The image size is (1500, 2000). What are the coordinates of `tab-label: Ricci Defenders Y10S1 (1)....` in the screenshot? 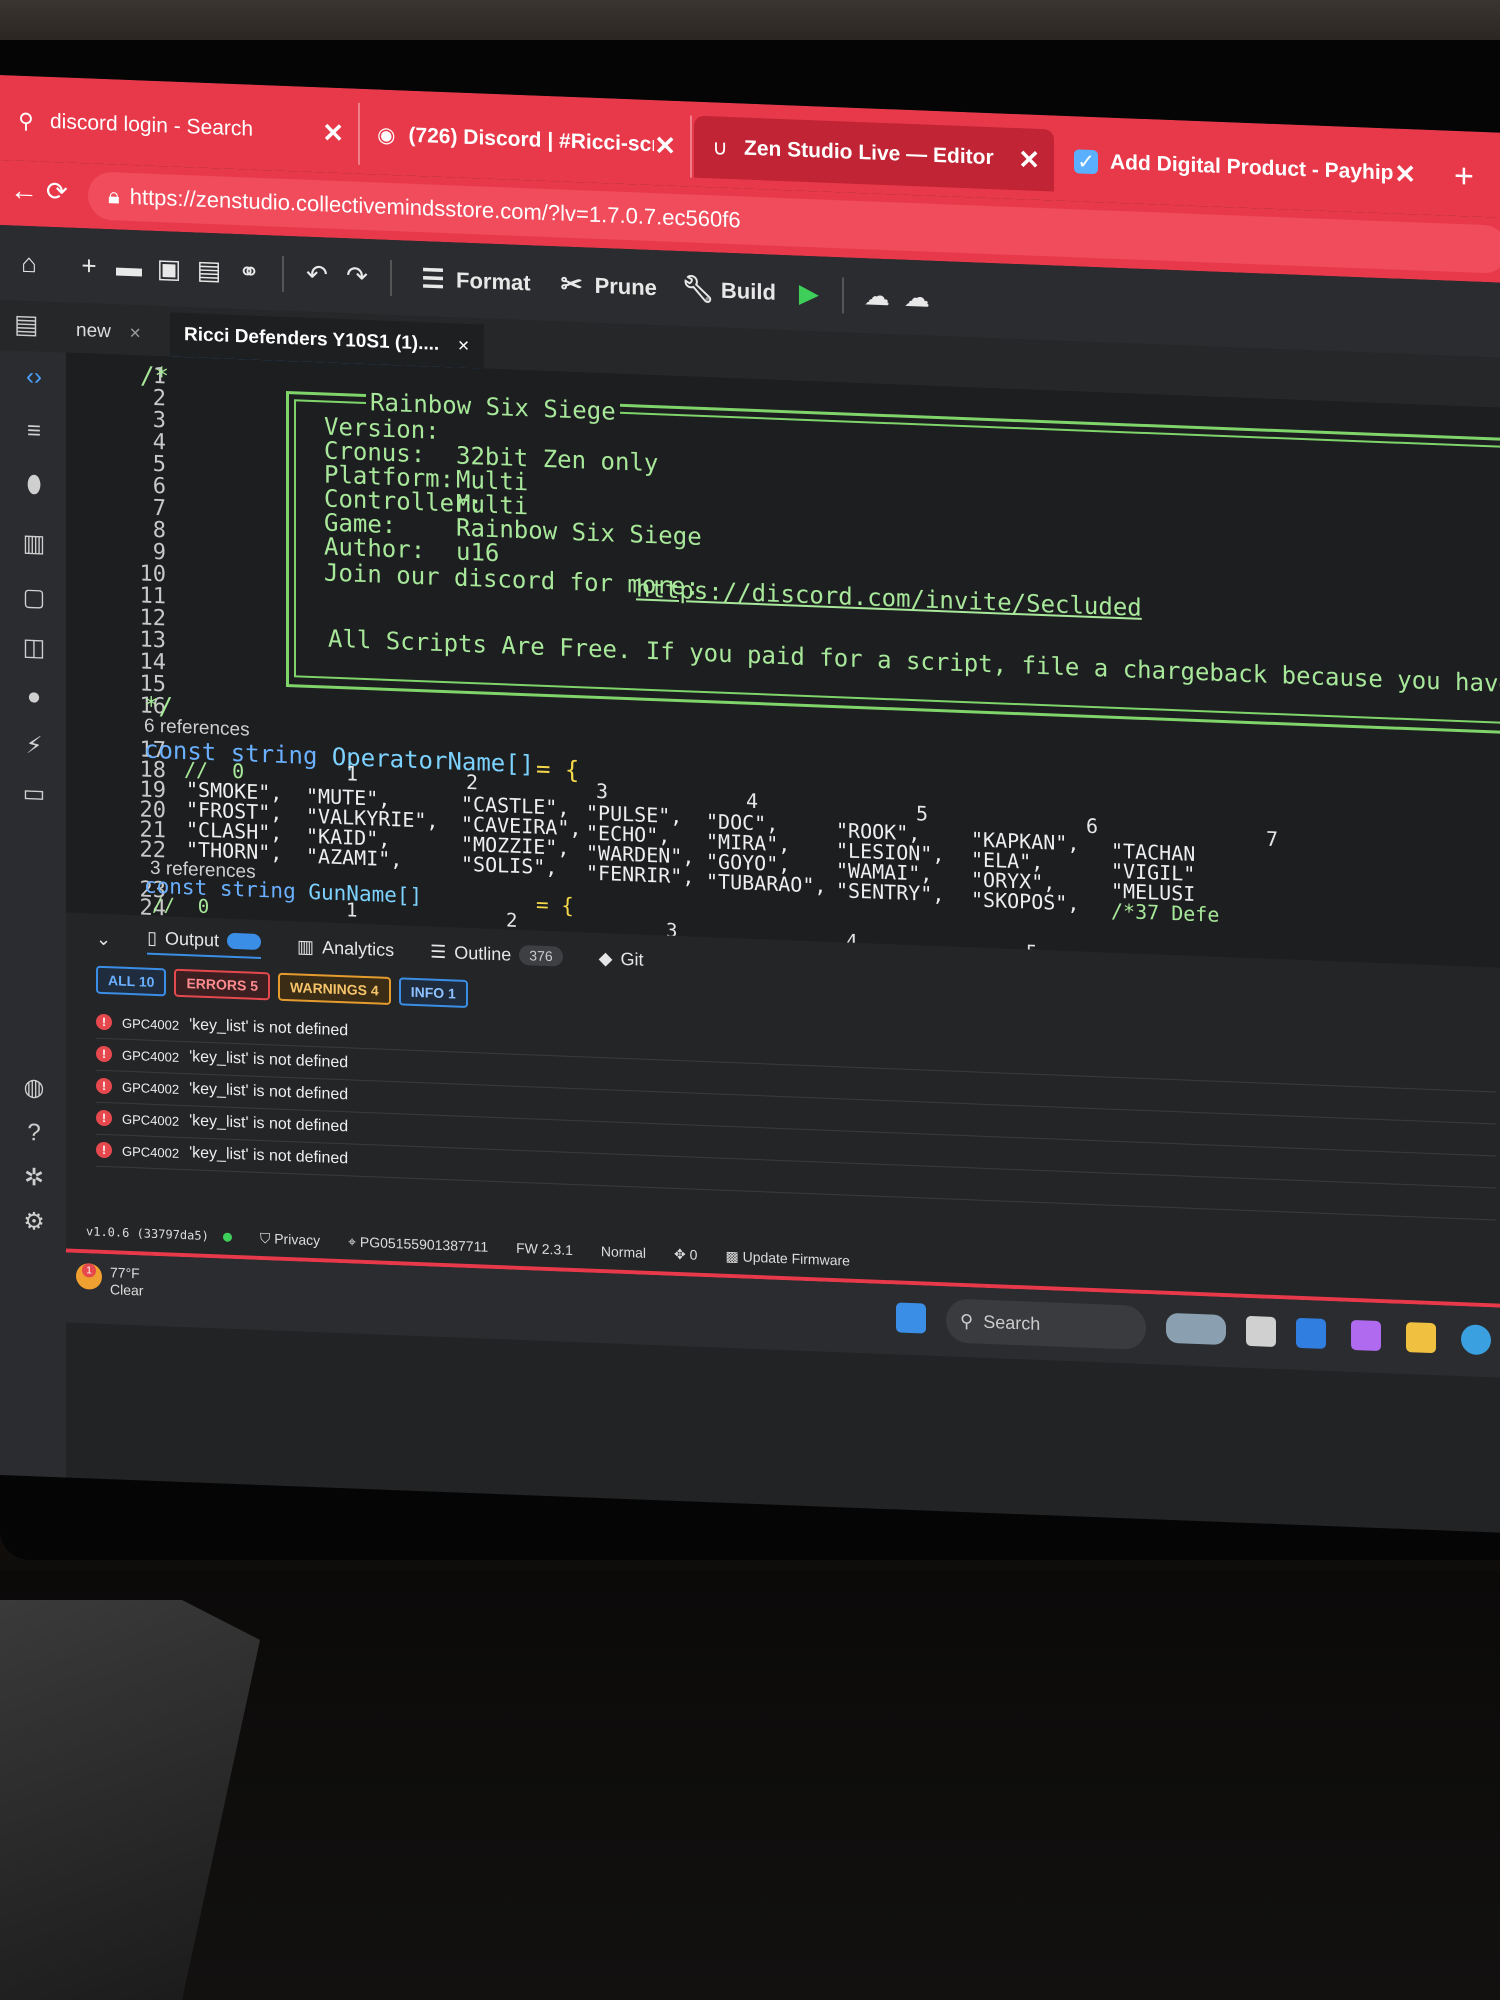 It's located at (312, 339).